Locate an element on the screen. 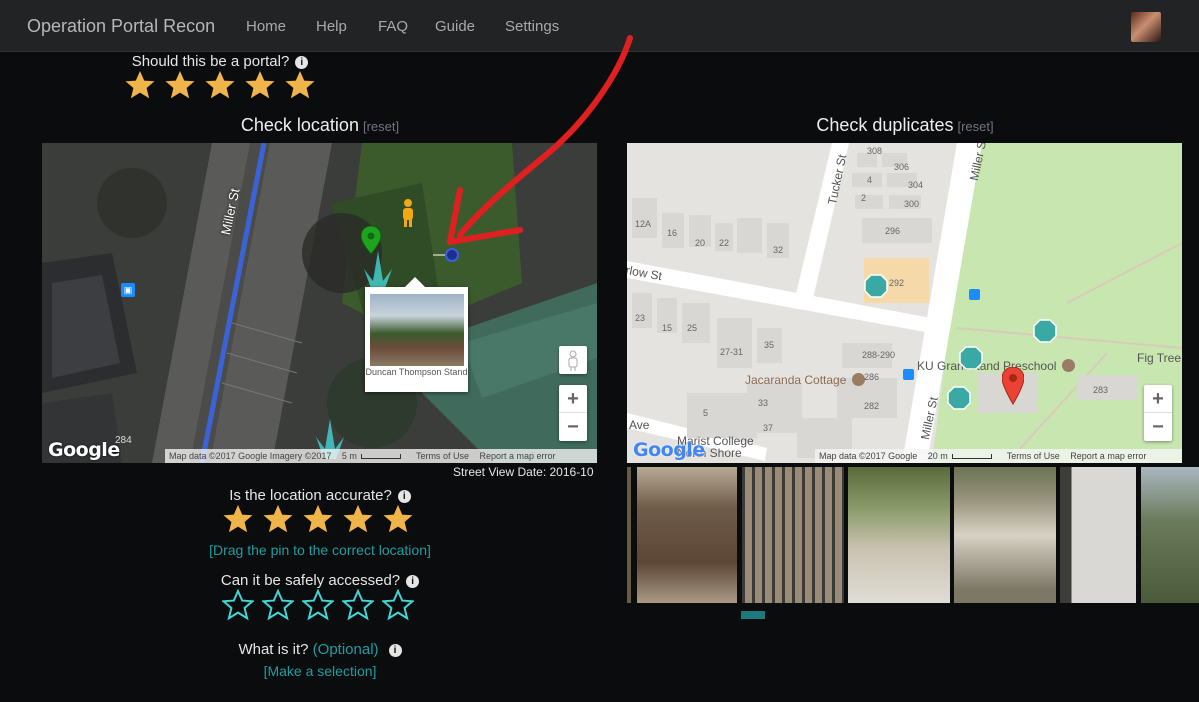 This screenshot has width=1199, height=702. check-location-title: Check location [reset] is located at coordinates (320, 125).